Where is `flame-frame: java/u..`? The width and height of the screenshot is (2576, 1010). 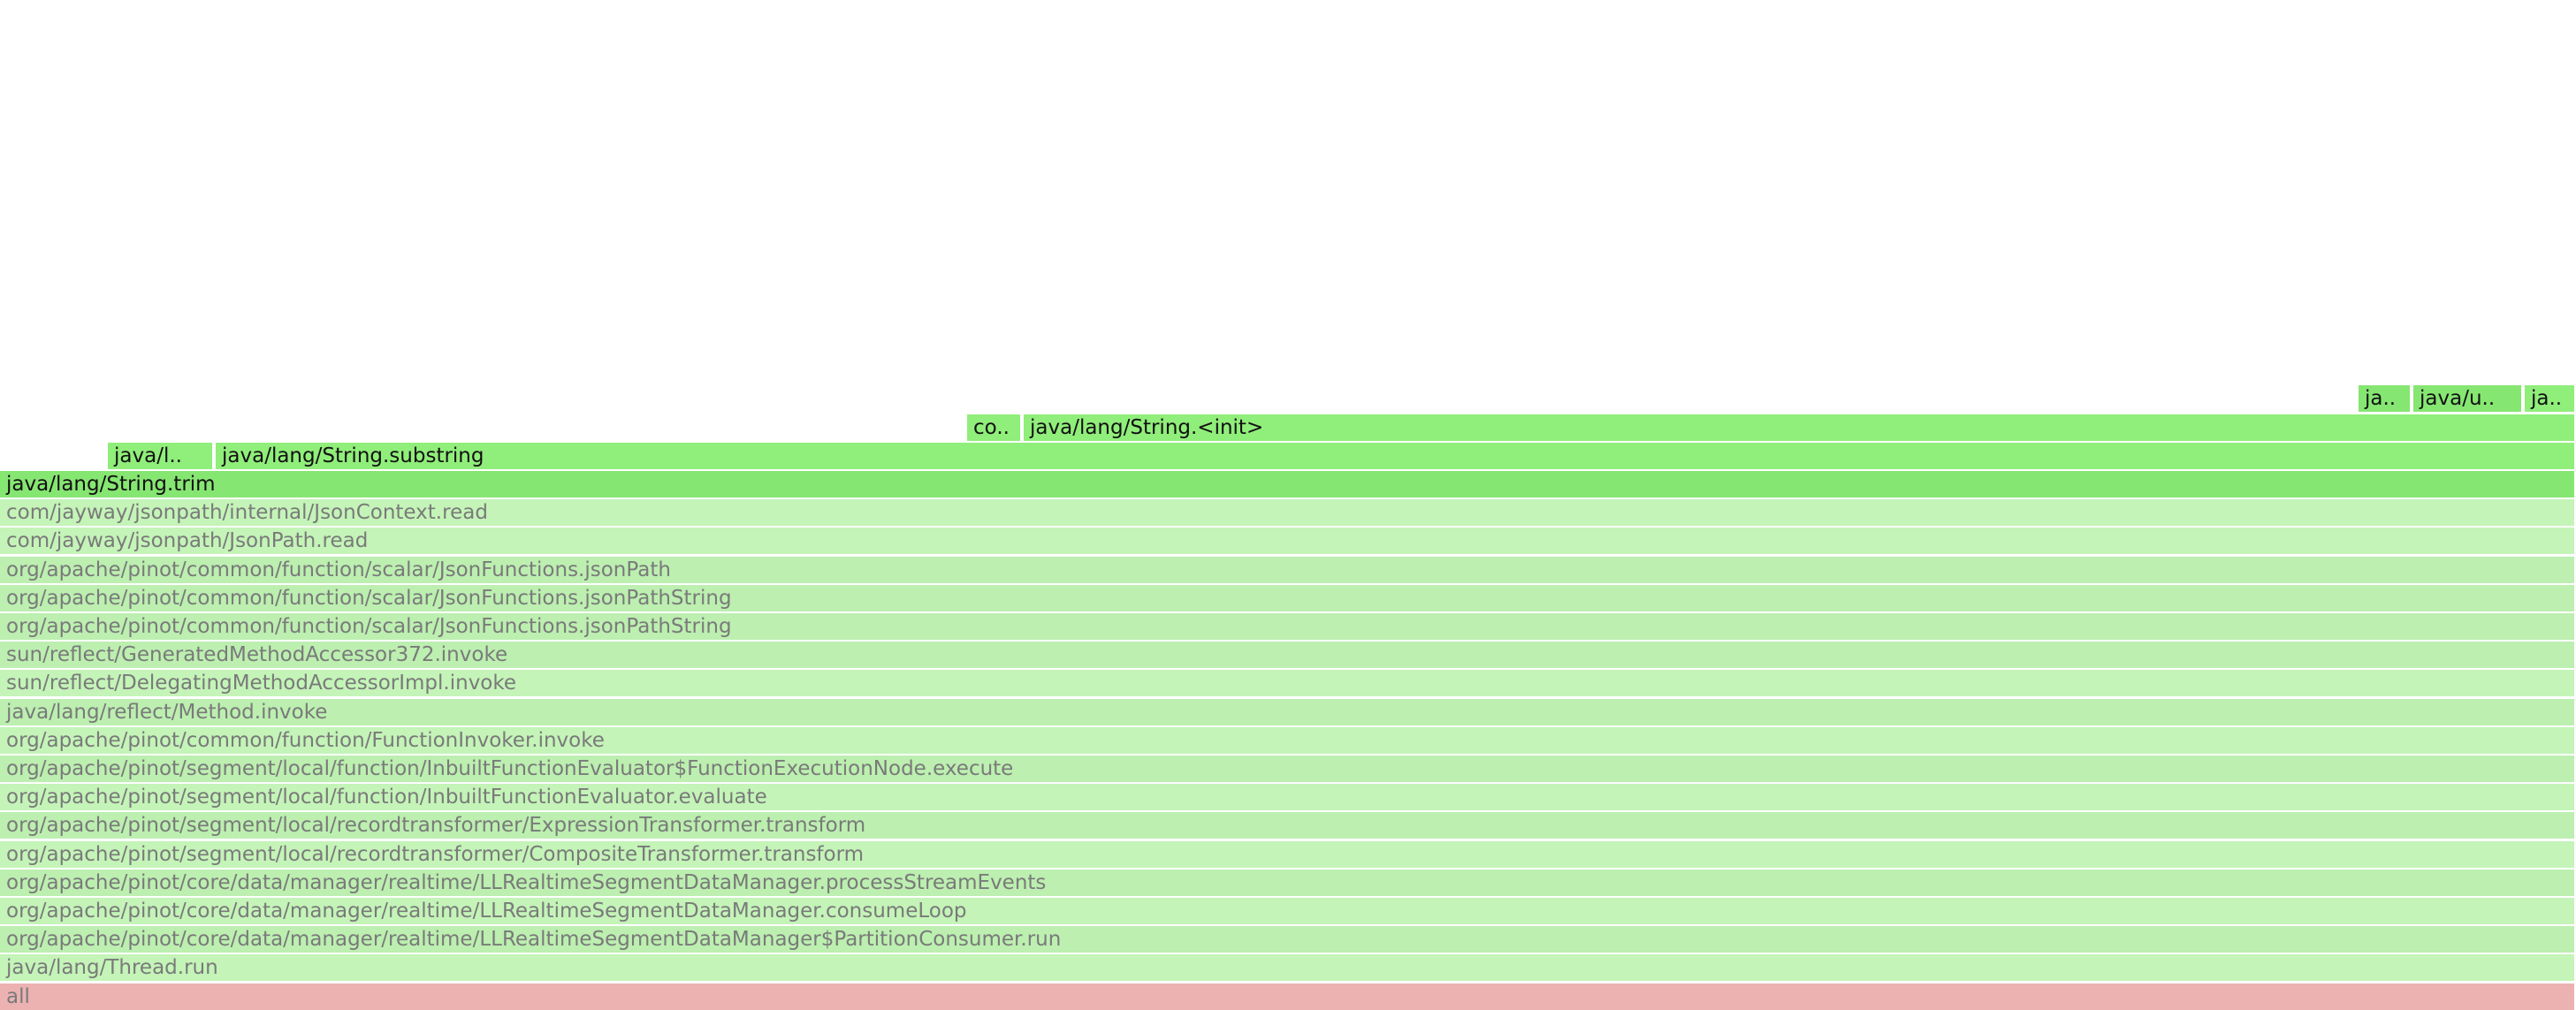 flame-frame: java/u.. is located at coordinates (2467, 399).